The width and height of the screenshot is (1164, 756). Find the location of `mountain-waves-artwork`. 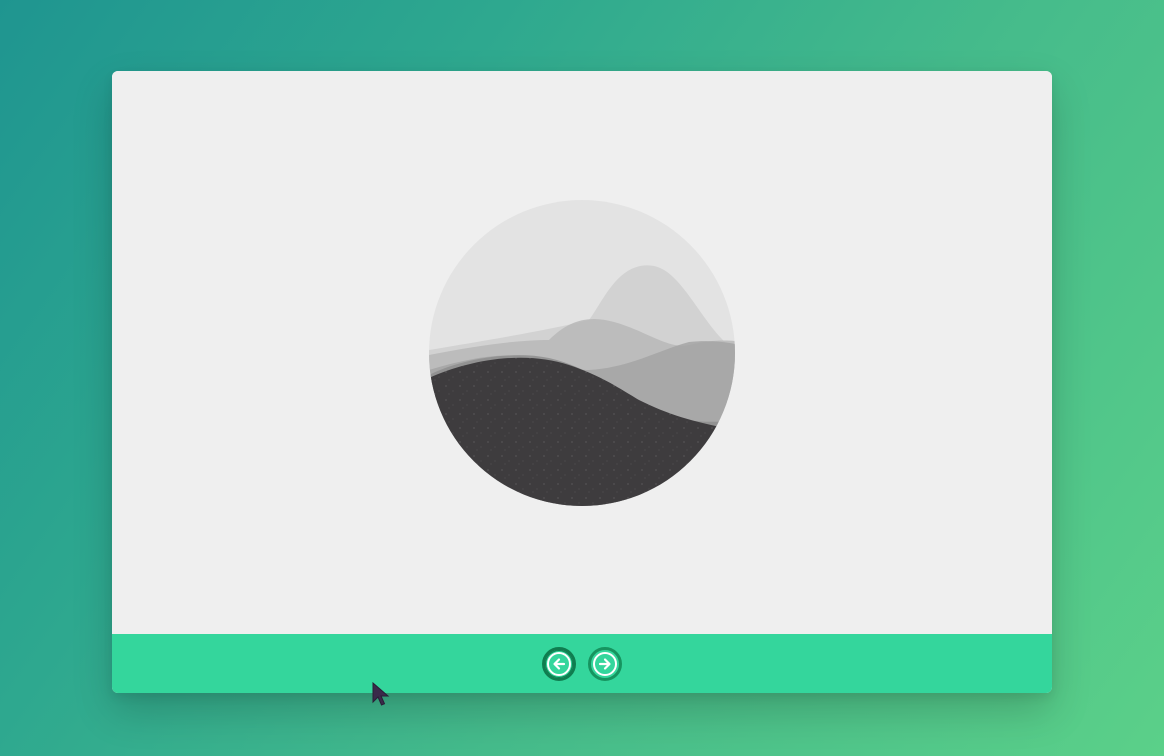

mountain-waves-artwork is located at coordinates (582, 353).